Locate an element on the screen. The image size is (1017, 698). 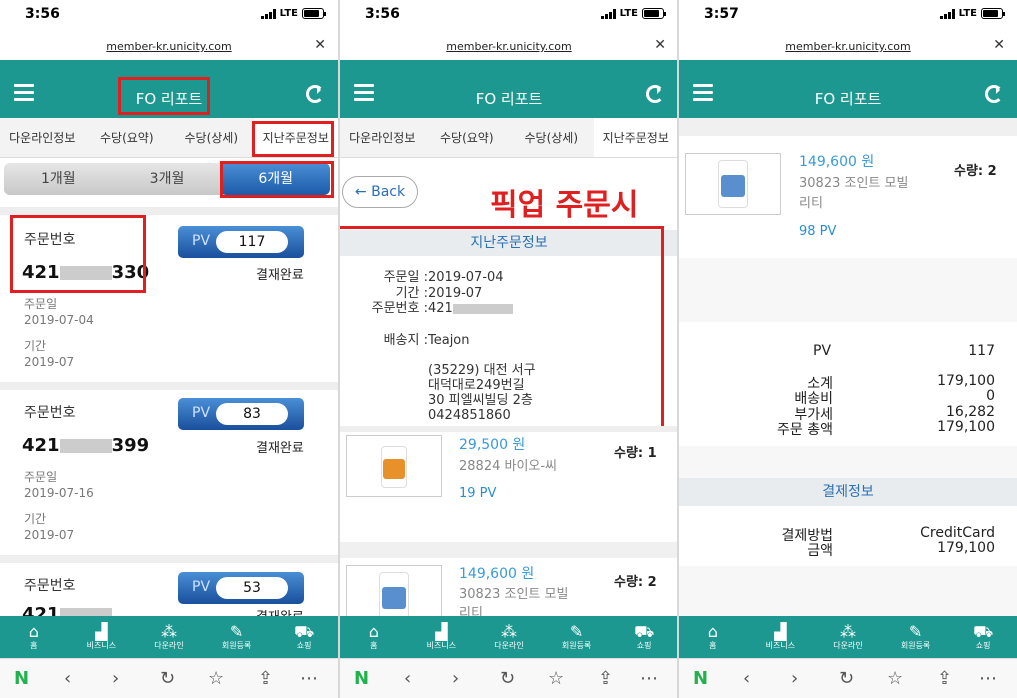
home-icon: ⌂ is located at coordinates (373, 631).